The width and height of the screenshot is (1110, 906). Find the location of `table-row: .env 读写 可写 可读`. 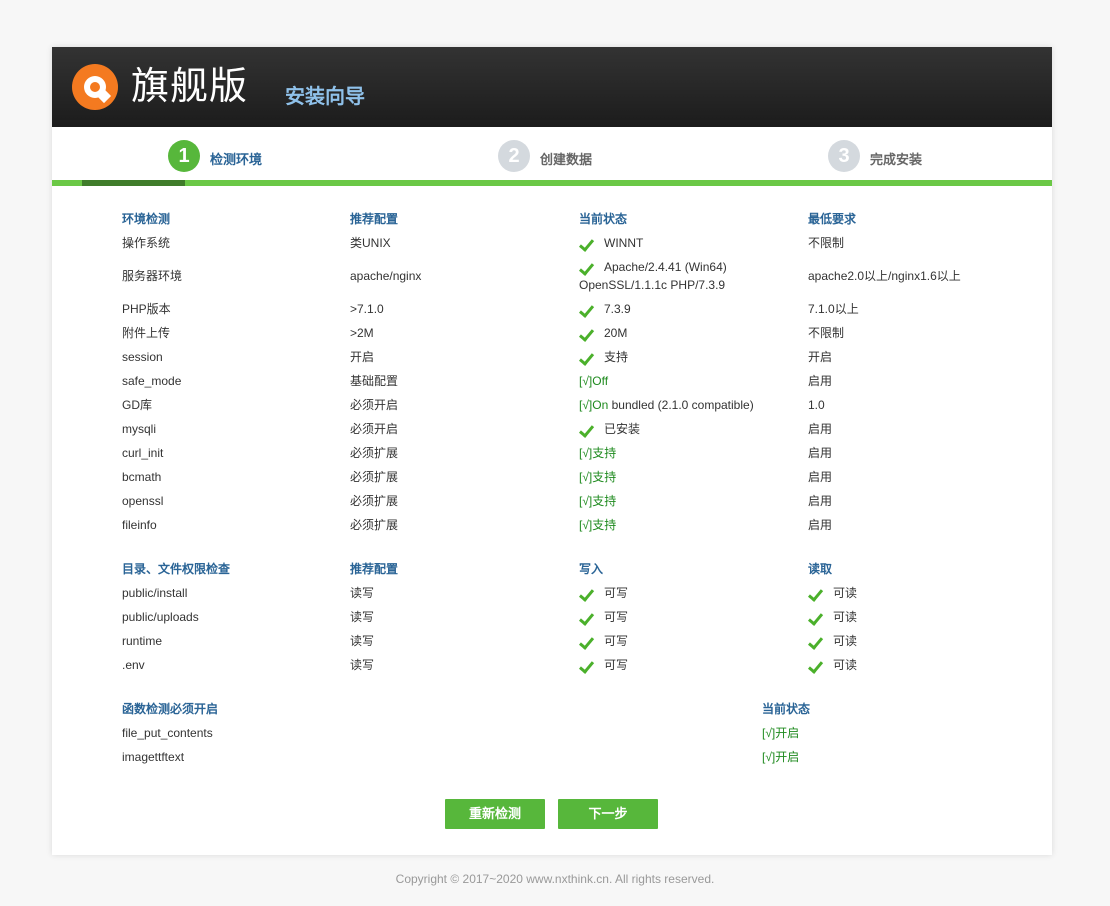

table-row: .env 读写 可写 可读 is located at coordinates (572, 665).